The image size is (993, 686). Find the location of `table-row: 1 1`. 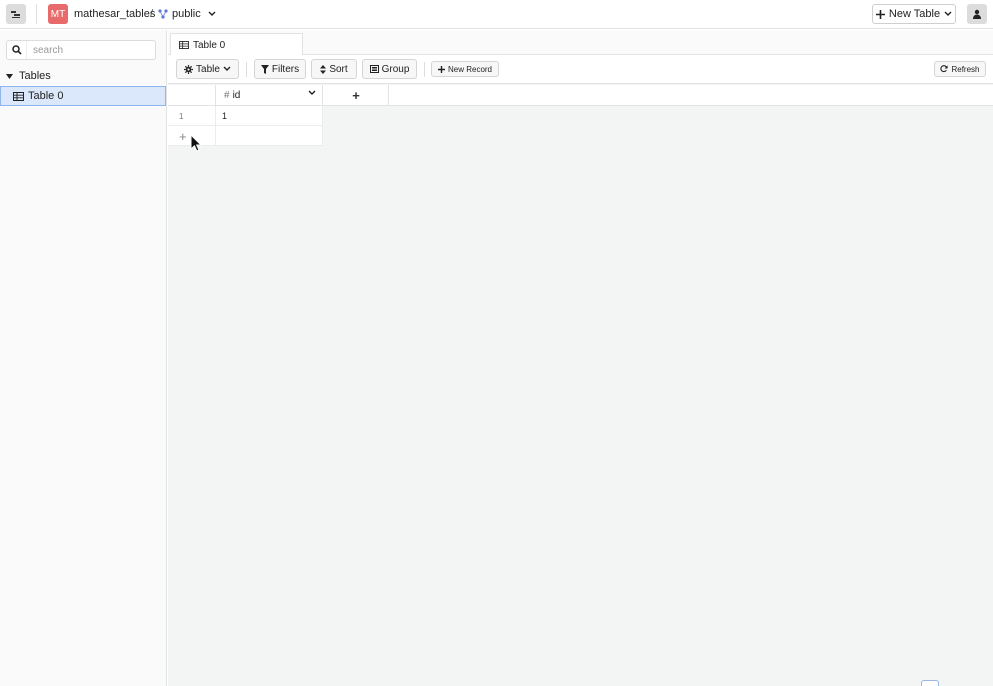

table-row: 1 1 is located at coordinates (245, 116).